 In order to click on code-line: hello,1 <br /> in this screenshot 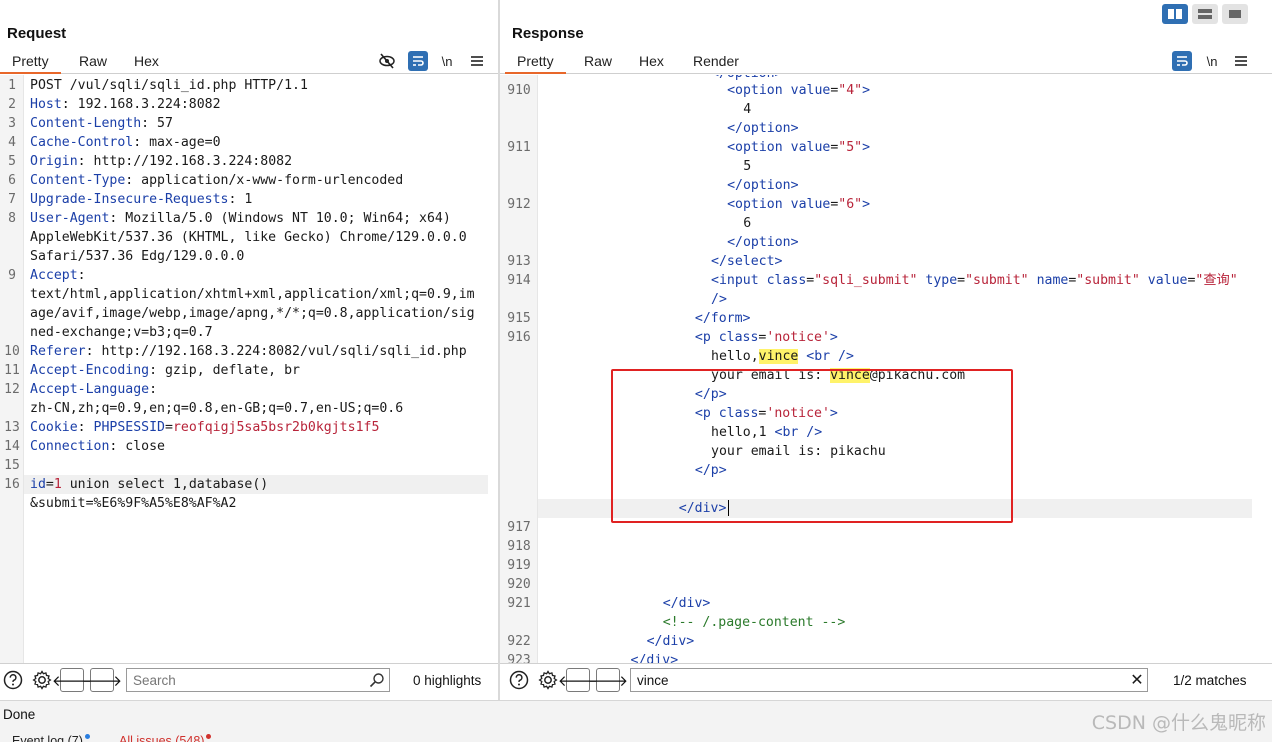, I will do `click(767, 432)`.